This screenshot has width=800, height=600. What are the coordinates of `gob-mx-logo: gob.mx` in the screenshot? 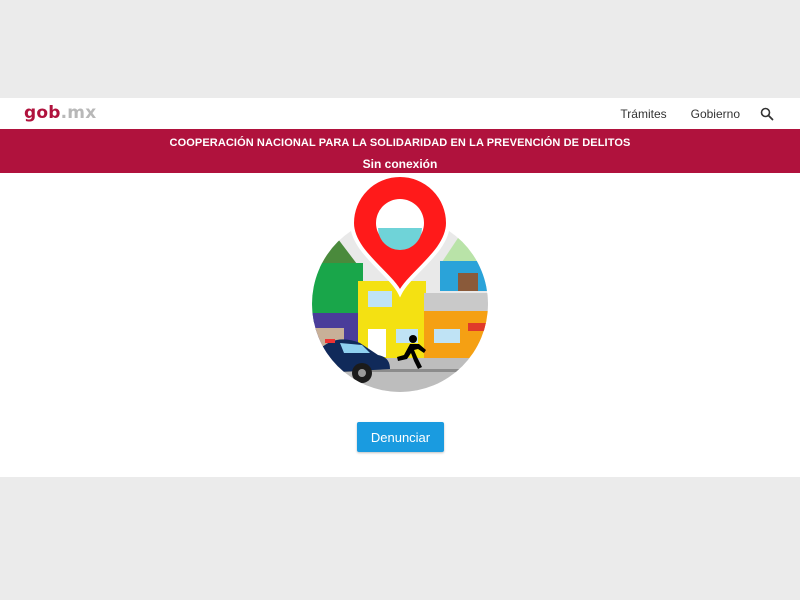 It's located at (60, 113).